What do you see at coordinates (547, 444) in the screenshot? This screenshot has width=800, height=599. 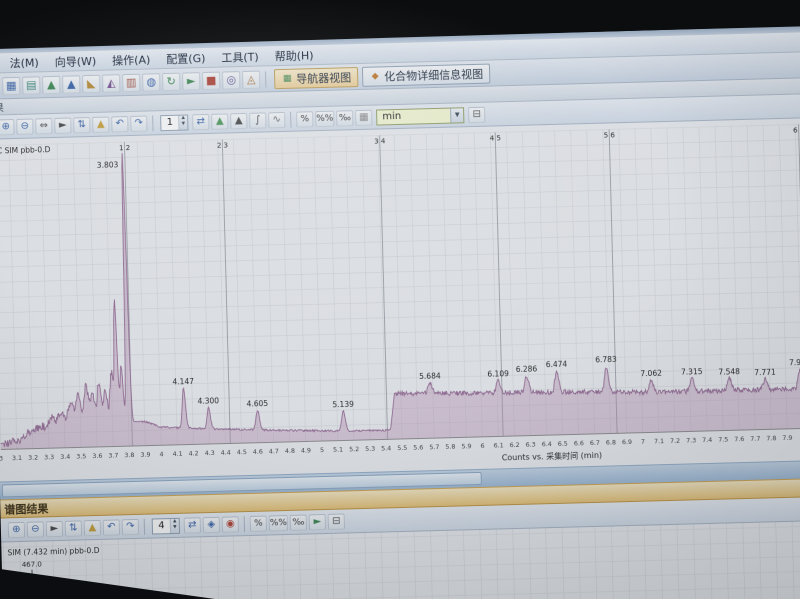 I see `x-tick-label: 6.4` at bounding box center [547, 444].